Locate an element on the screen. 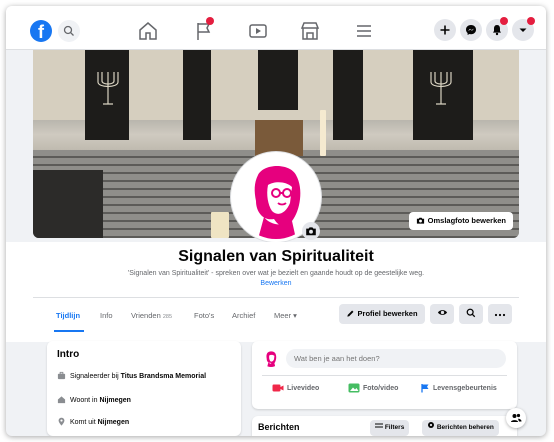 This screenshot has height=442, width=554. photo-video-label: Foto/video is located at coordinates (381, 388).